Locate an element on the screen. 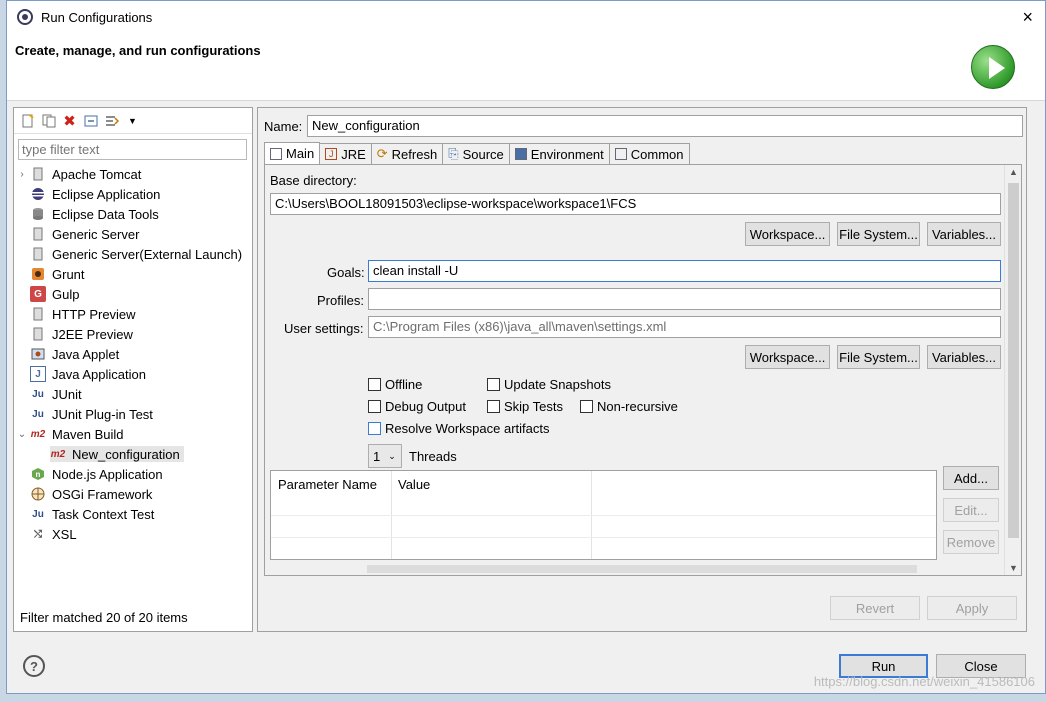 The width and height of the screenshot is (1046, 702). duplicate-icon is located at coordinates (48, 120).